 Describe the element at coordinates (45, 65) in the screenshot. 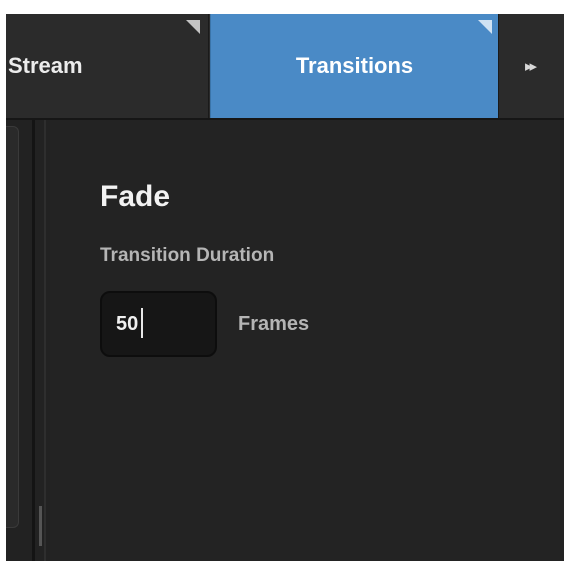

I see `tab-stream-label: Stream` at that location.